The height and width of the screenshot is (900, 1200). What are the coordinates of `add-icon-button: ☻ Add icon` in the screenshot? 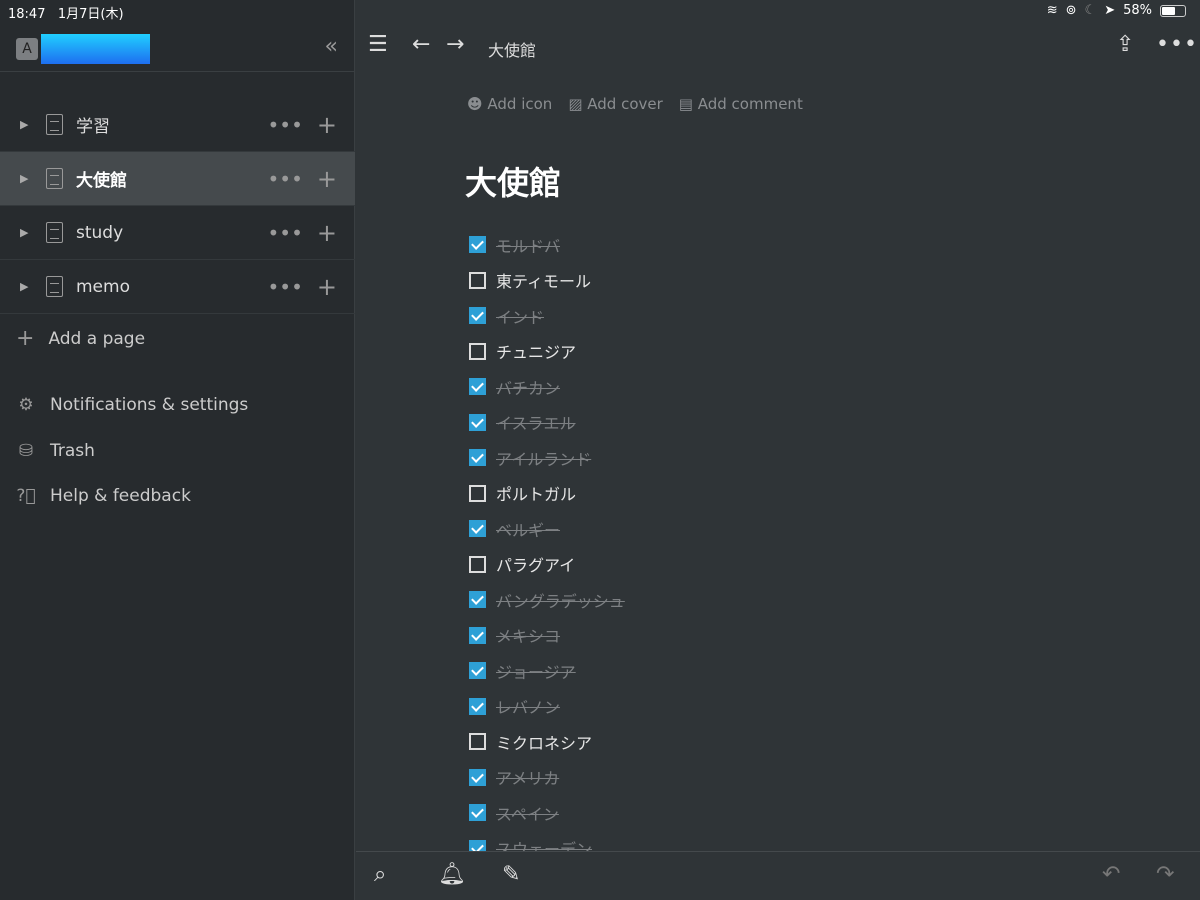 It's located at (509, 104).